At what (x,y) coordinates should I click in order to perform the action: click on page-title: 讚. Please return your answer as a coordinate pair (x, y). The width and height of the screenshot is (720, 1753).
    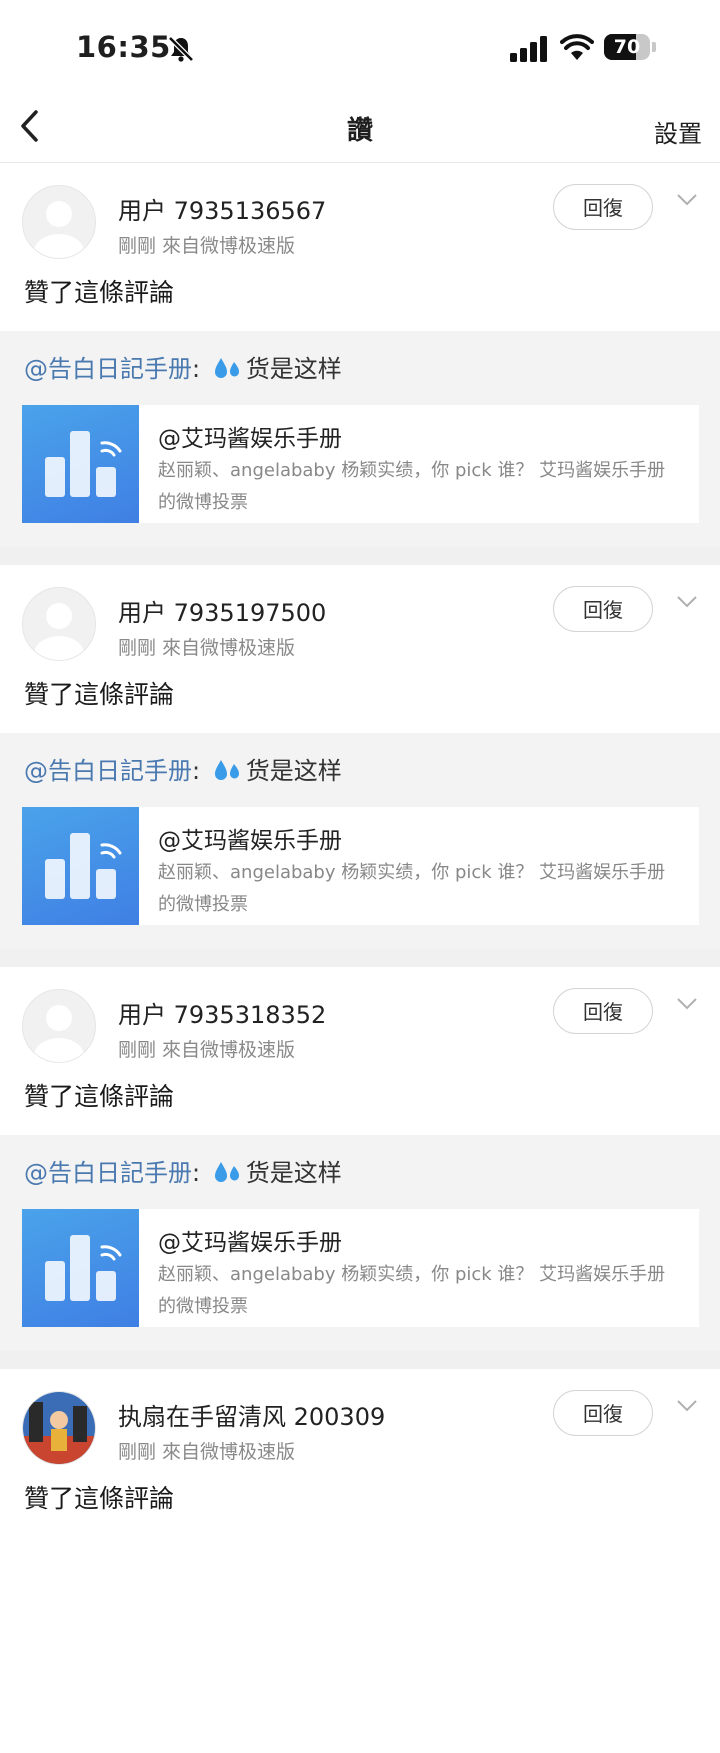
    Looking at the image, I should click on (359, 131).